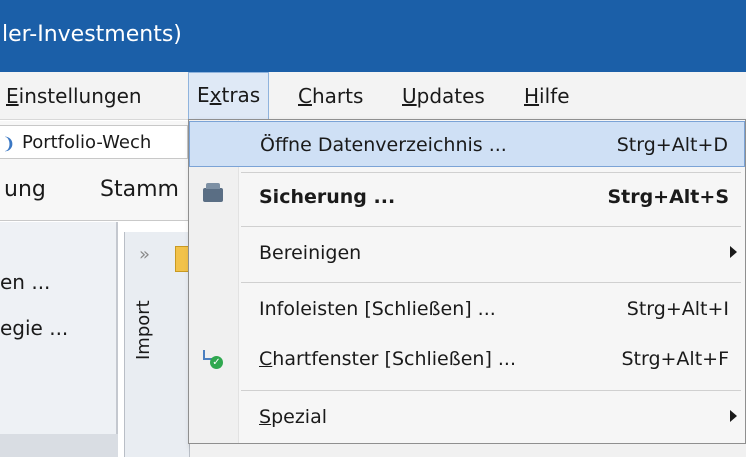 The height and width of the screenshot is (457, 746). I want to click on folder-icon, so click(182, 259).